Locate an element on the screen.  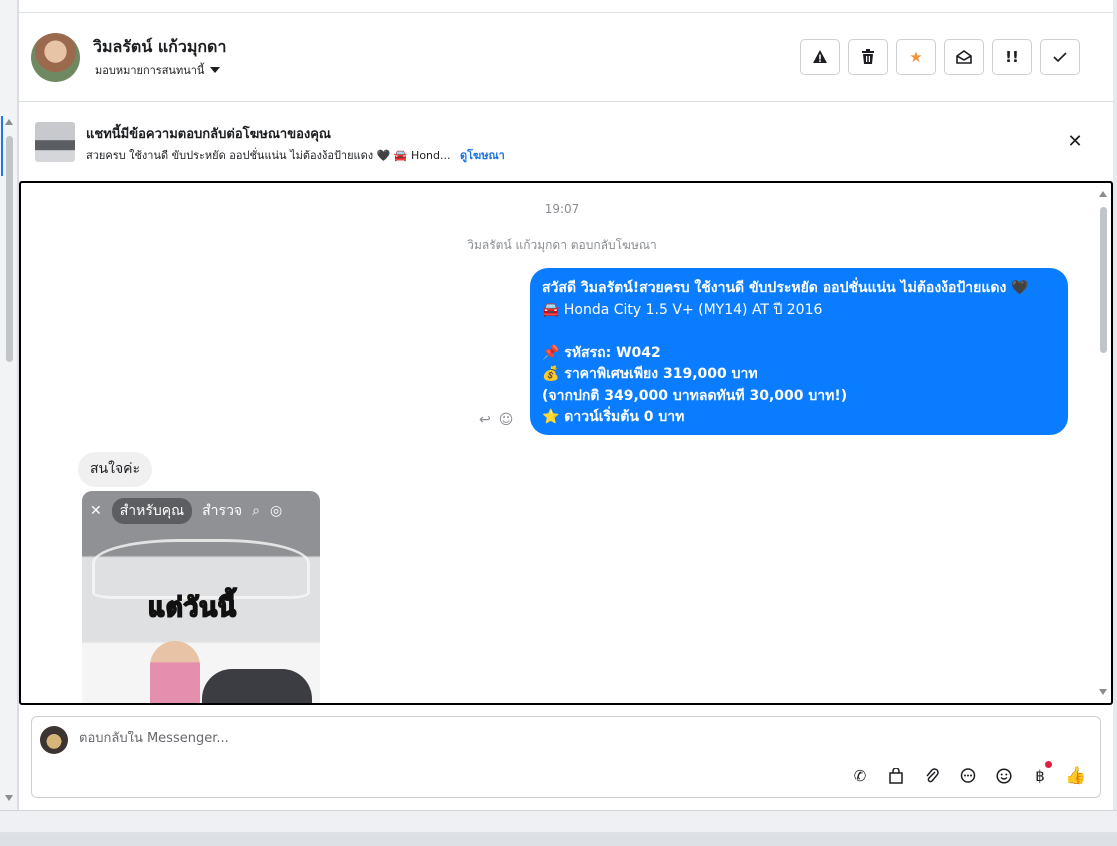
warning-icon is located at coordinates (820, 56).